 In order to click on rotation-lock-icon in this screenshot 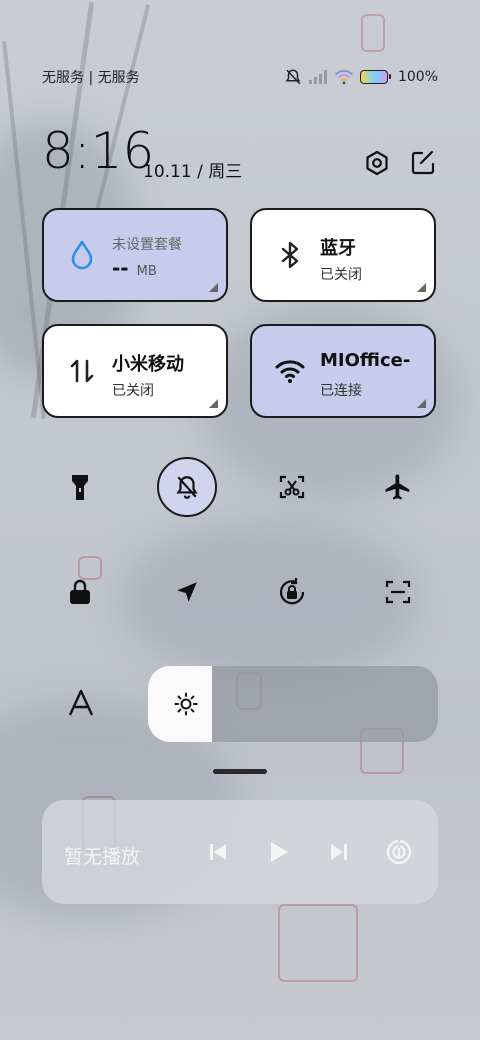, I will do `click(292, 591)`.